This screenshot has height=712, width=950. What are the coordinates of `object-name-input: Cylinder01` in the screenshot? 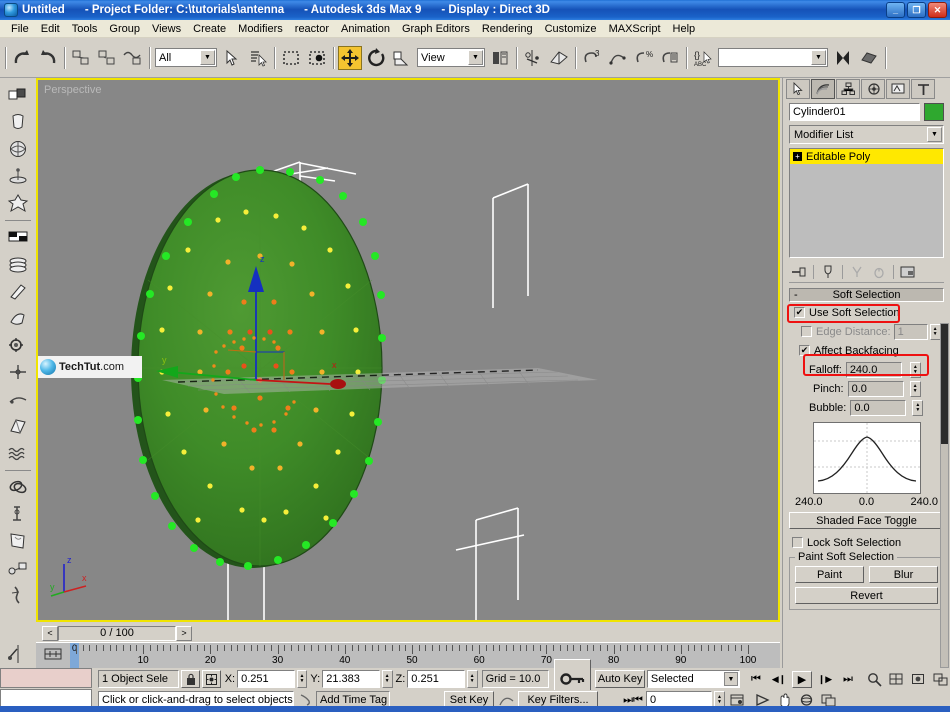 It's located at (854, 112).